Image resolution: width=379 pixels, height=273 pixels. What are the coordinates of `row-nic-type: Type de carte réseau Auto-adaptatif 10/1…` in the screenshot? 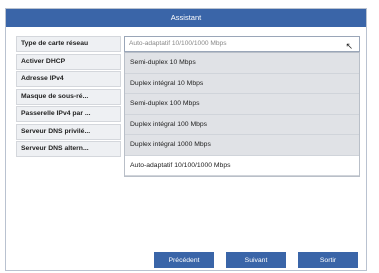 It's located at (188, 44).